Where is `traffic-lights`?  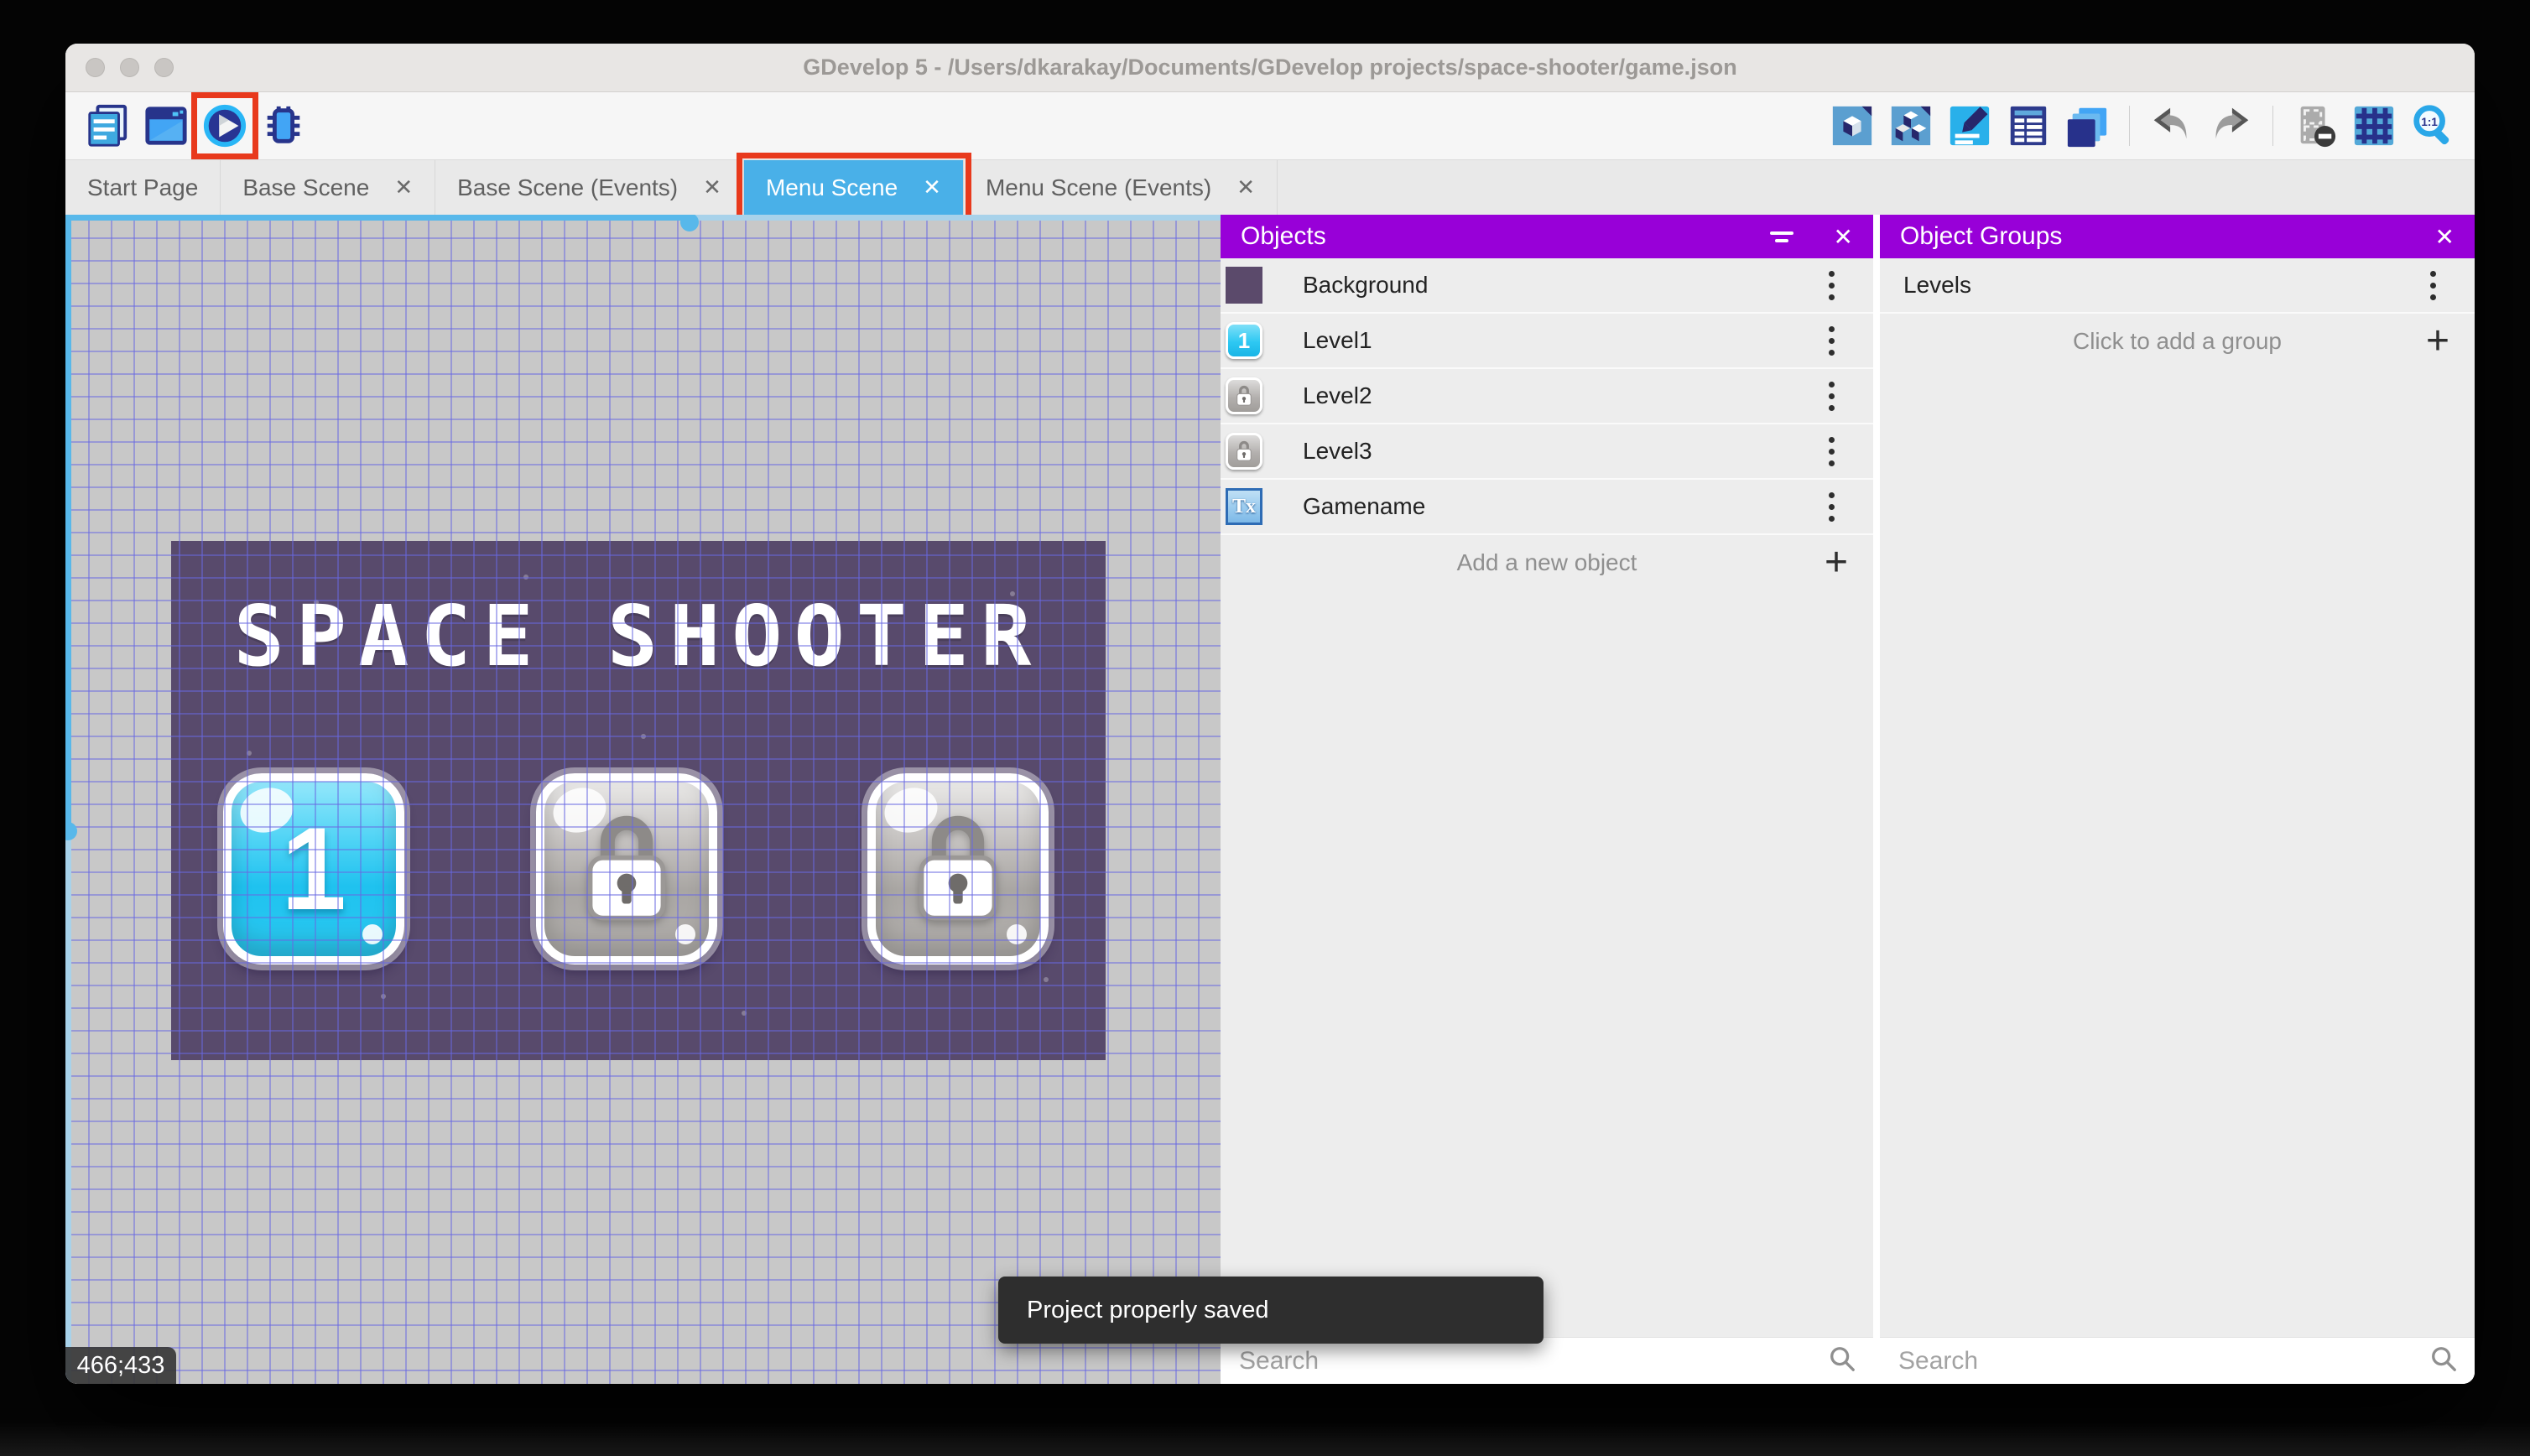 traffic-lights is located at coordinates (130, 67).